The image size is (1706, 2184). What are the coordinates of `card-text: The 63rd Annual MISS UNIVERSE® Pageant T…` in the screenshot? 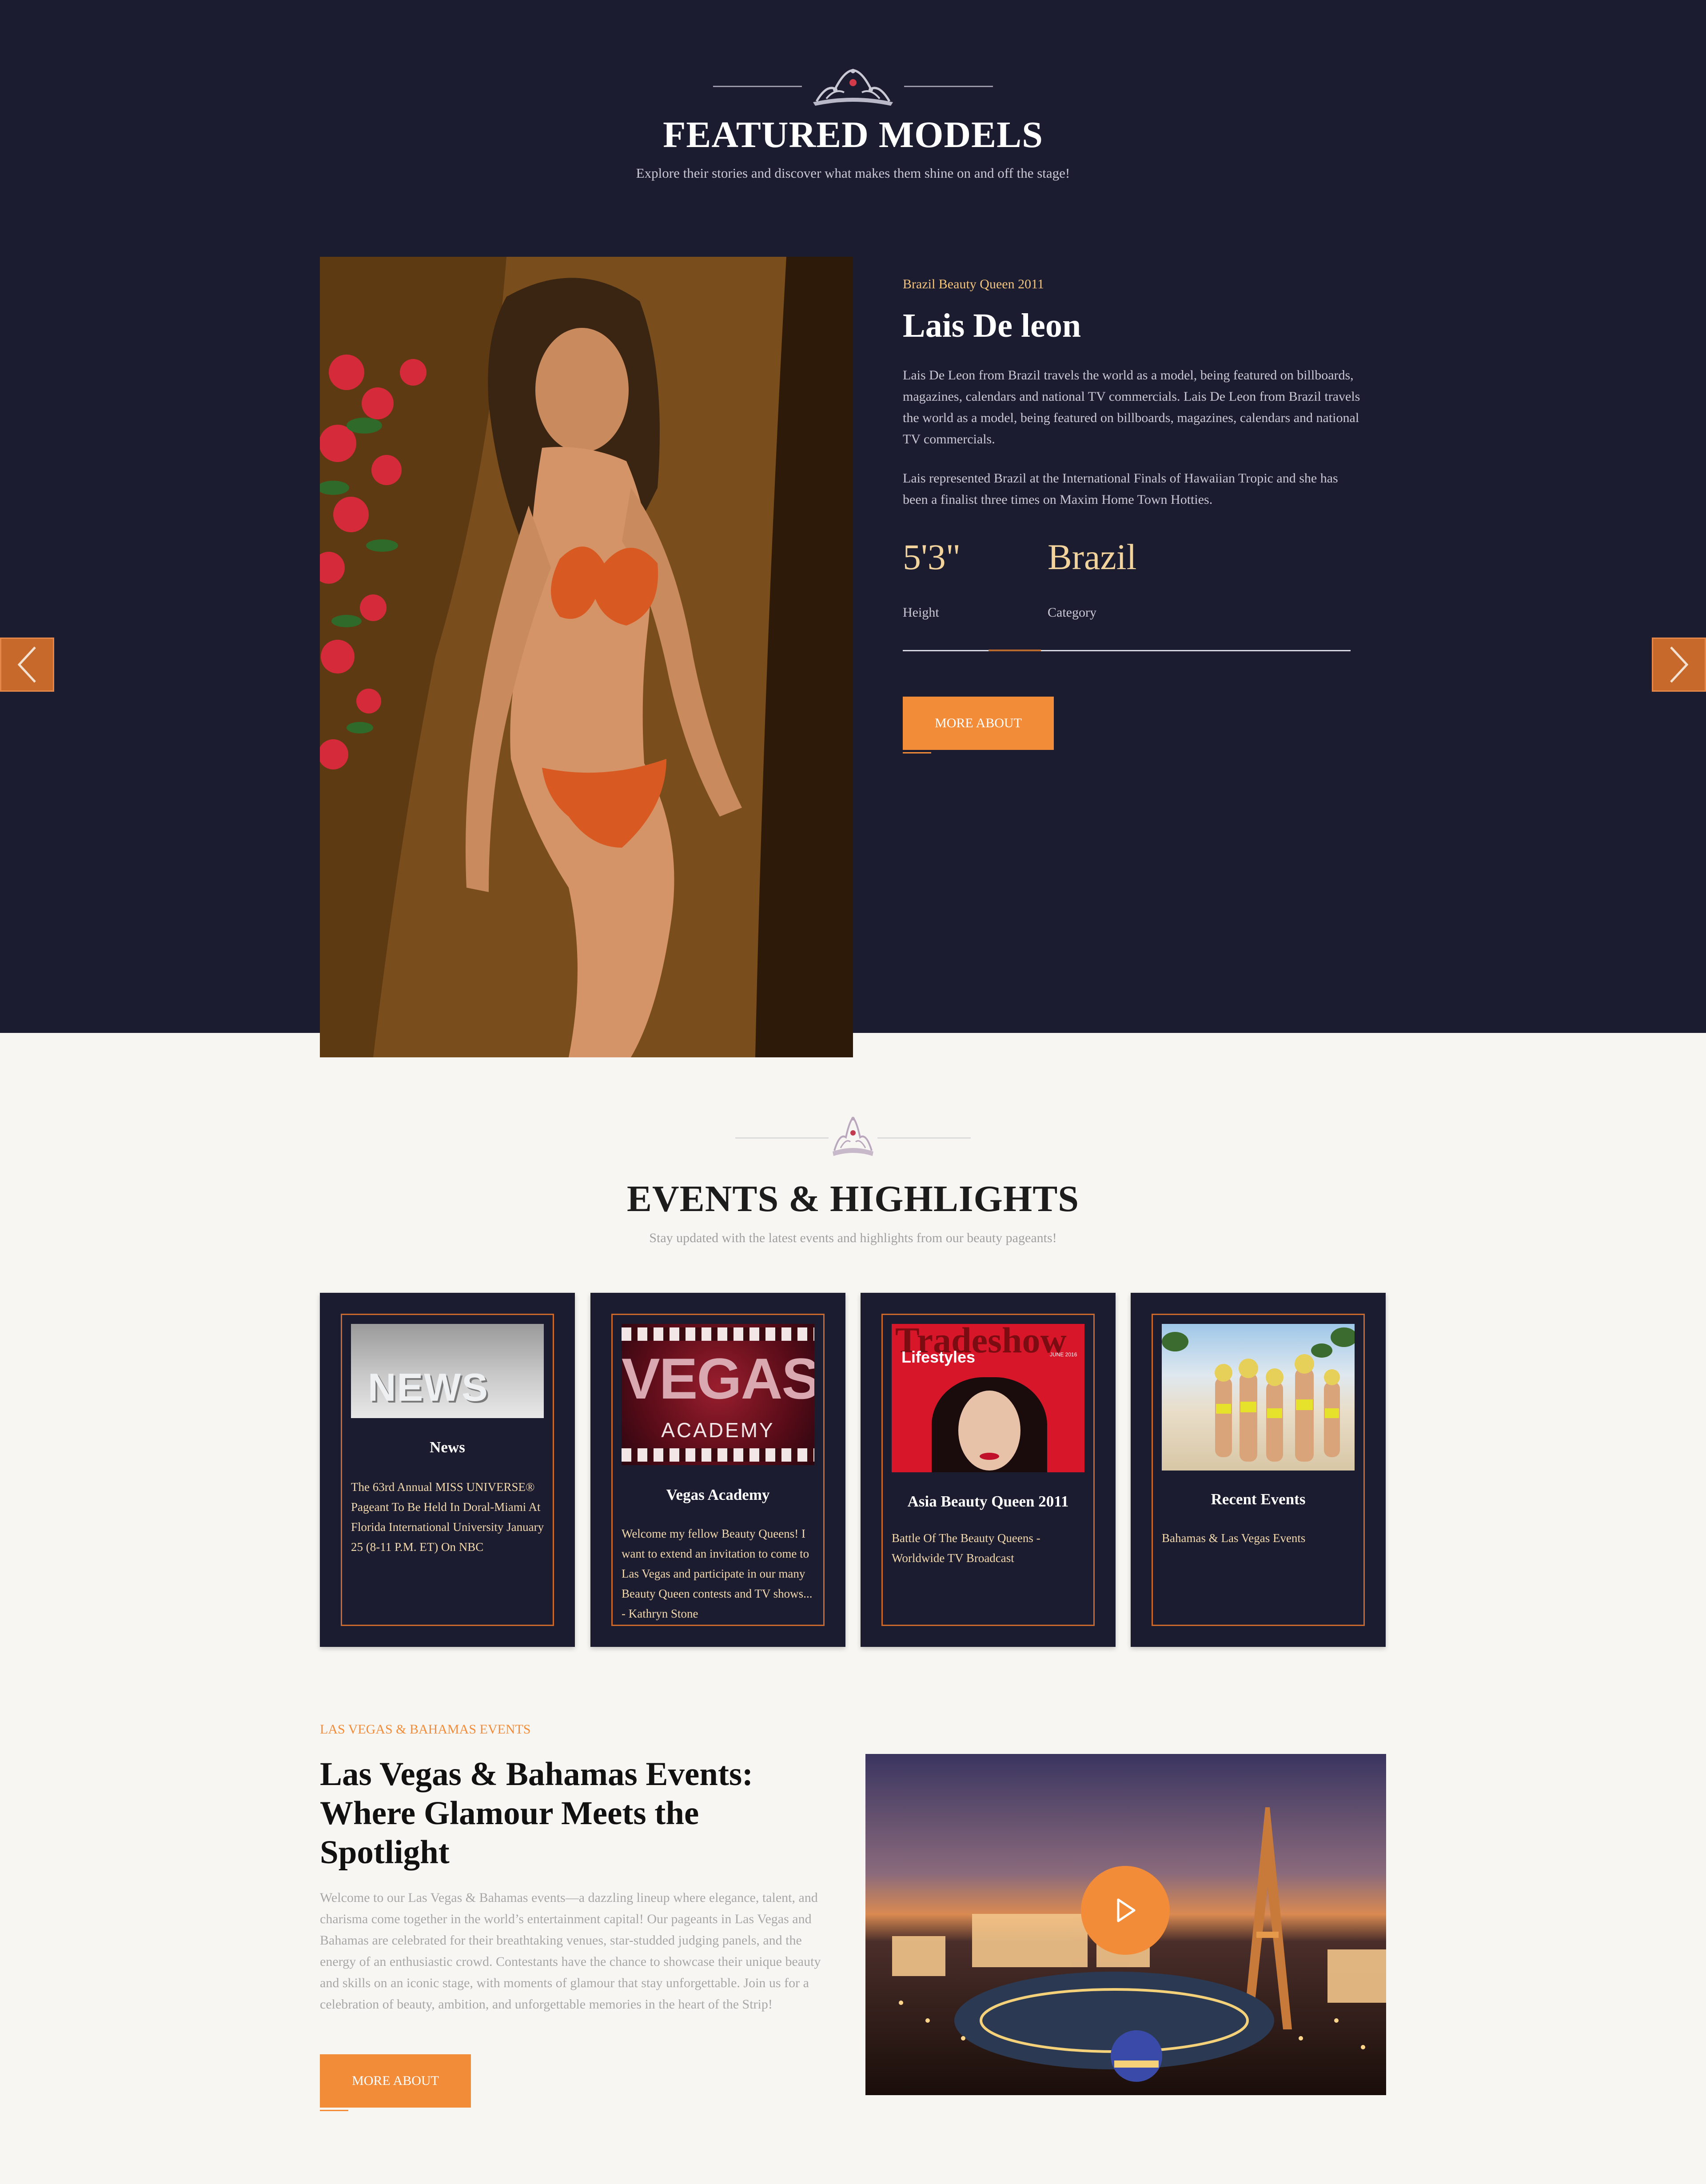 It's located at (447, 1517).